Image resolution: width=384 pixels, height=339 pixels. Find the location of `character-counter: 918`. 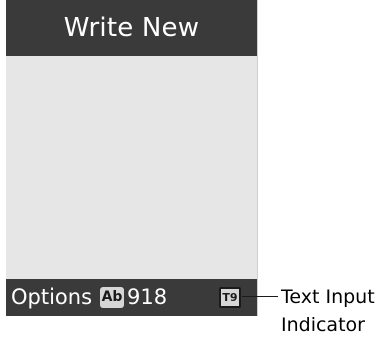

character-counter: 918 is located at coordinates (147, 297).